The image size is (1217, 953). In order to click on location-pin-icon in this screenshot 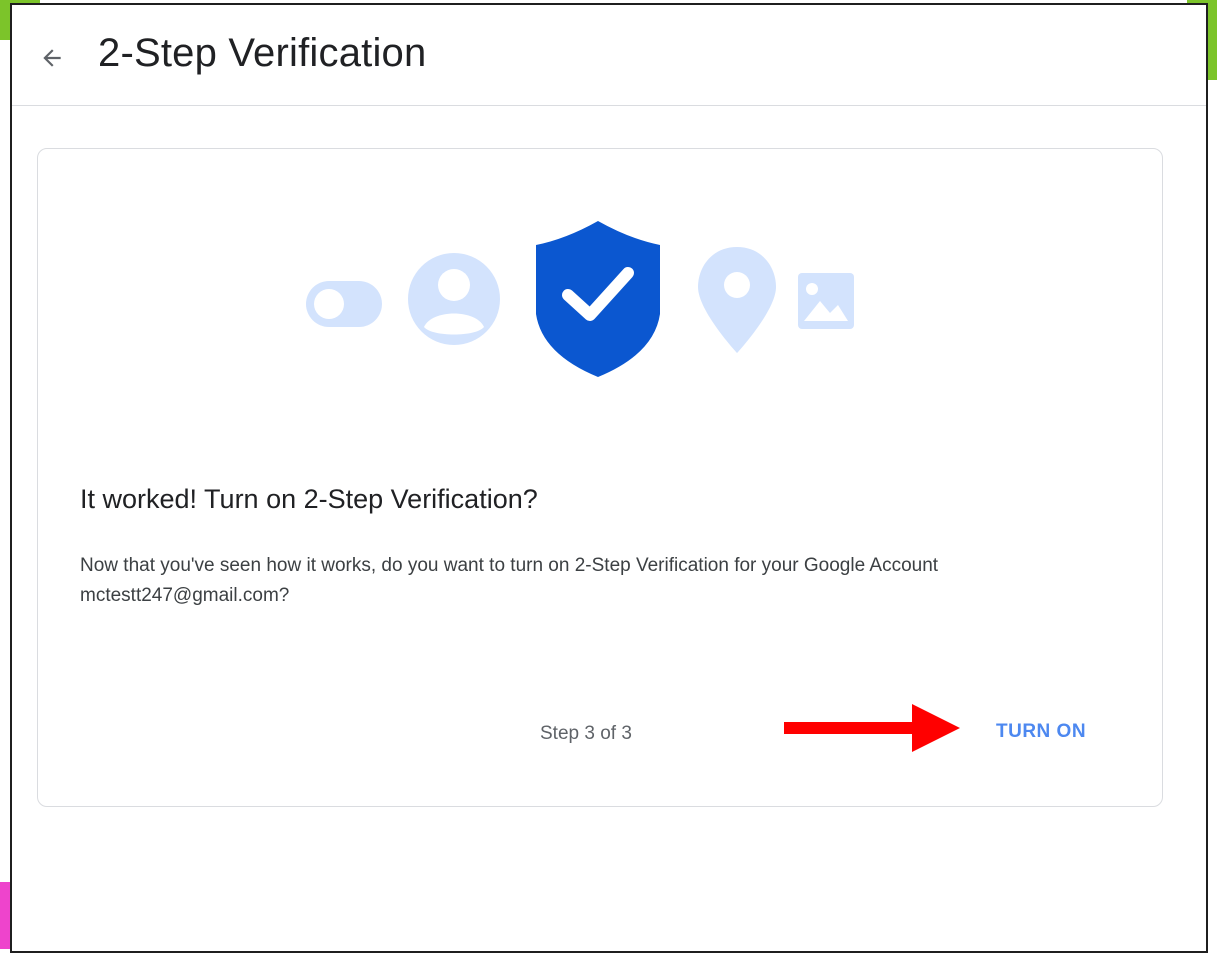, I will do `click(737, 300)`.